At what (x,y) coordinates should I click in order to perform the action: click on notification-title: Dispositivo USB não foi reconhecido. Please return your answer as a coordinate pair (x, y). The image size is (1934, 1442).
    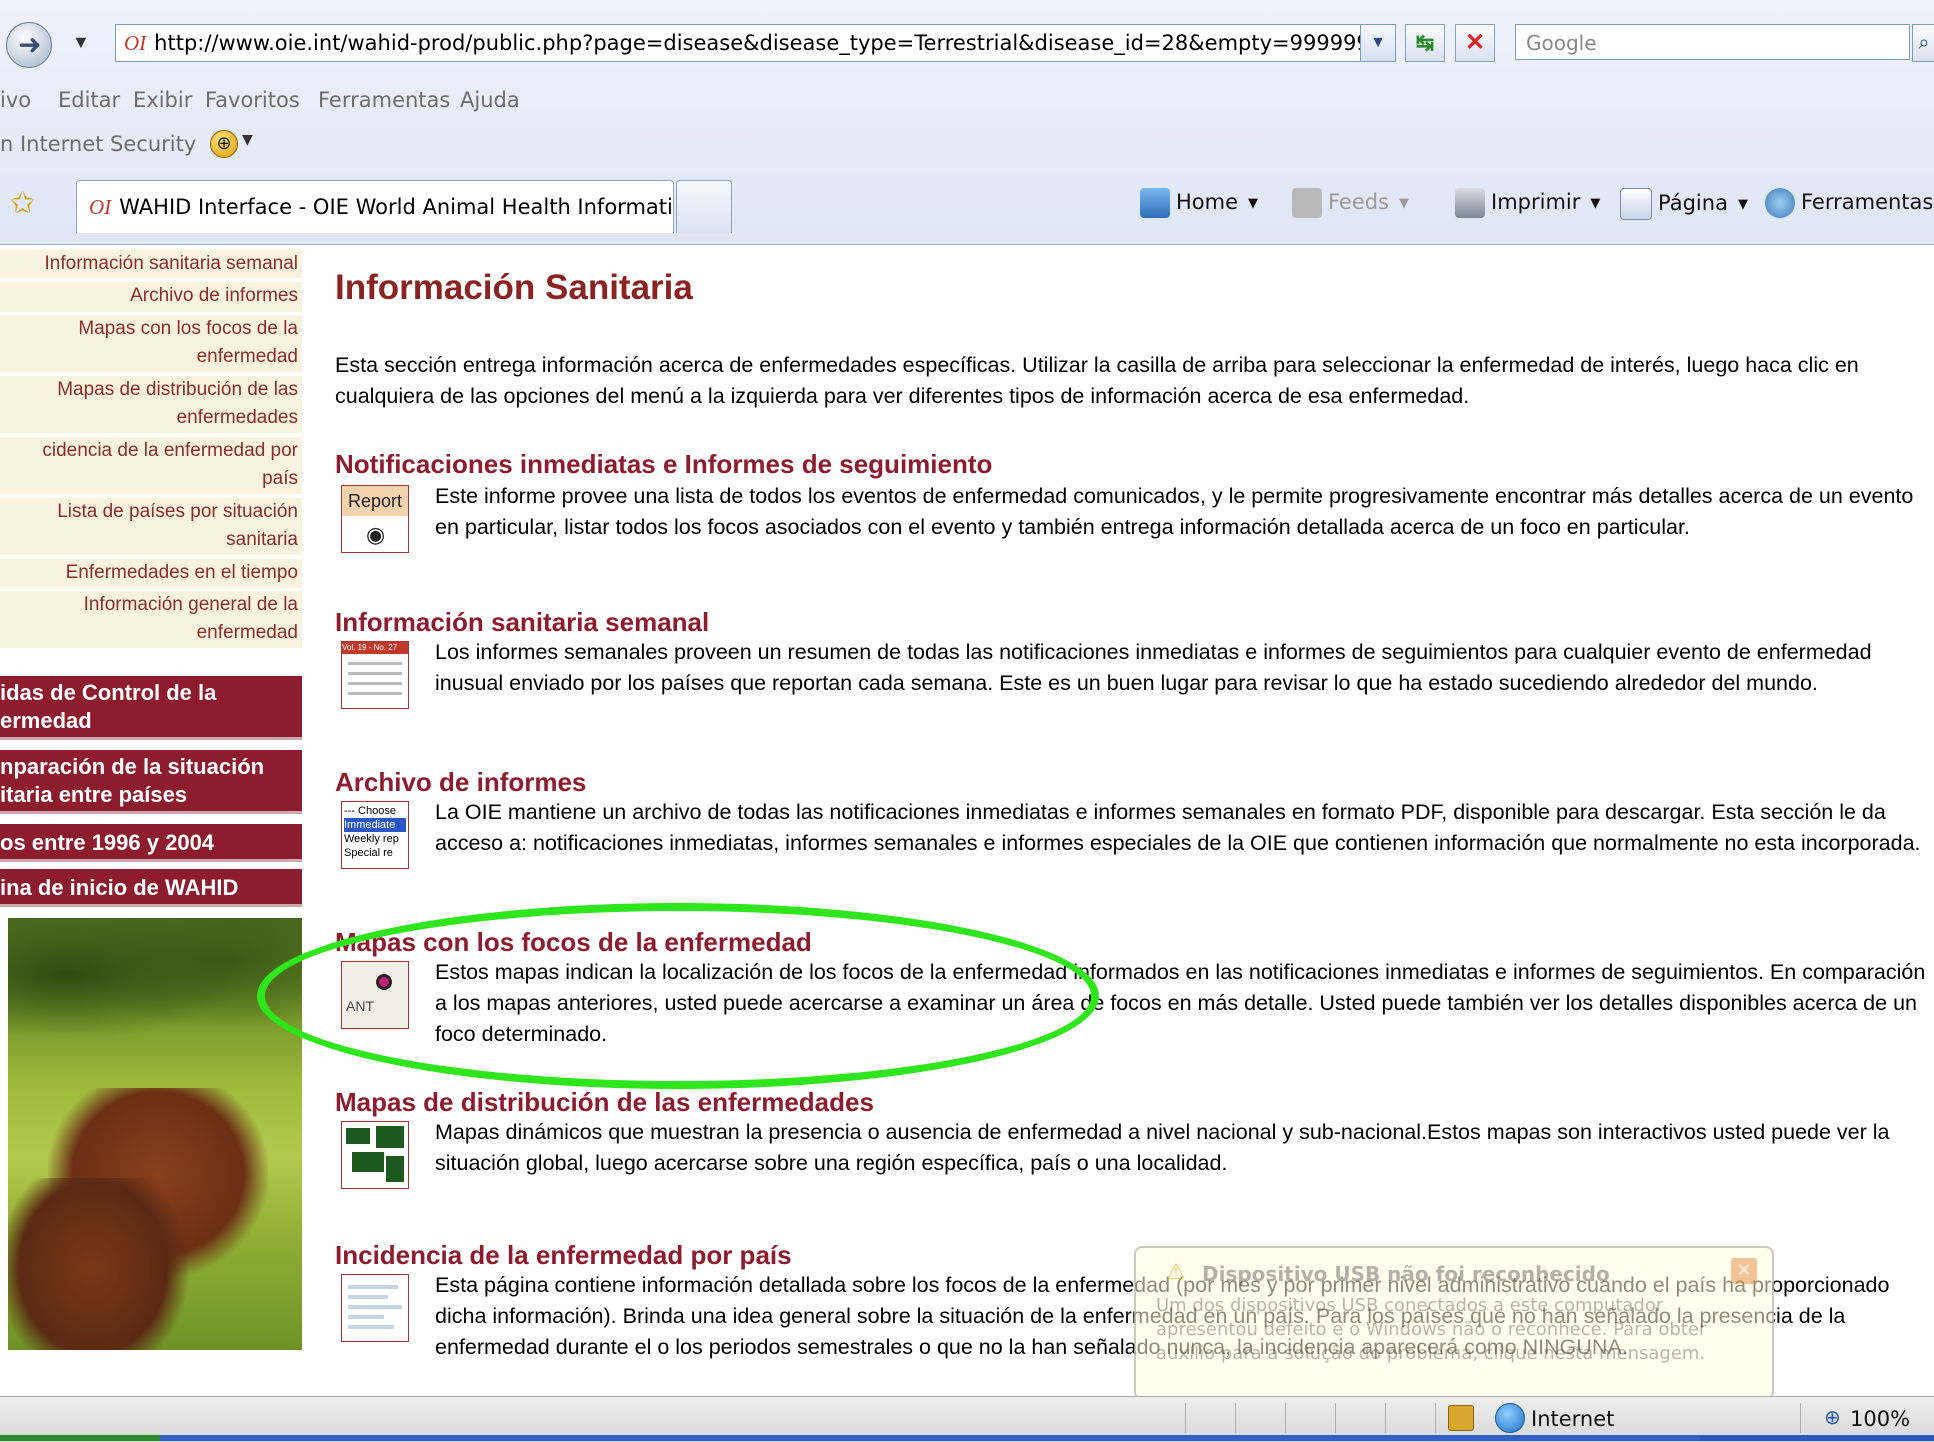
    Looking at the image, I should click on (1406, 1274).